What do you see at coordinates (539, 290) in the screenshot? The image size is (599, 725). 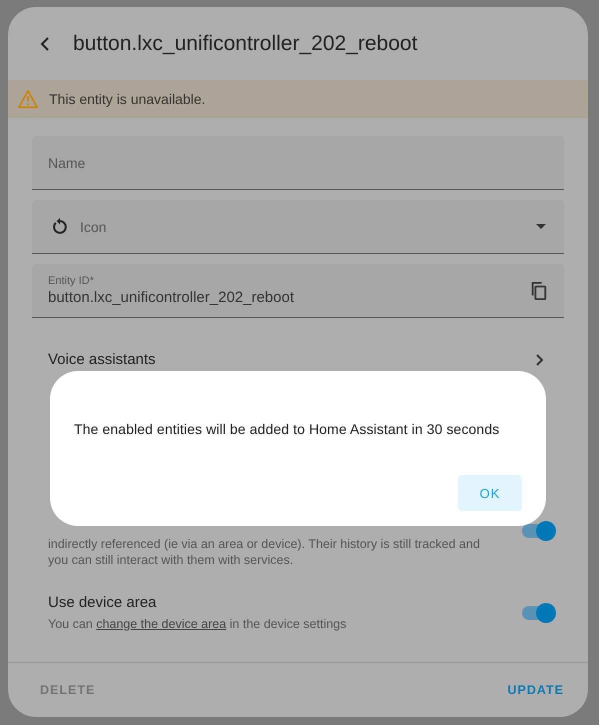 I see `copy-icon` at bounding box center [539, 290].